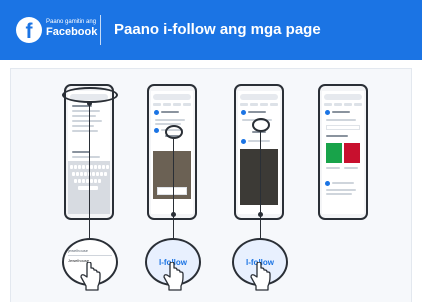 This screenshot has width=422, height=302. Describe the element at coordinates (89, 170) in the screenshot. I see `step-1-connector` at that location.